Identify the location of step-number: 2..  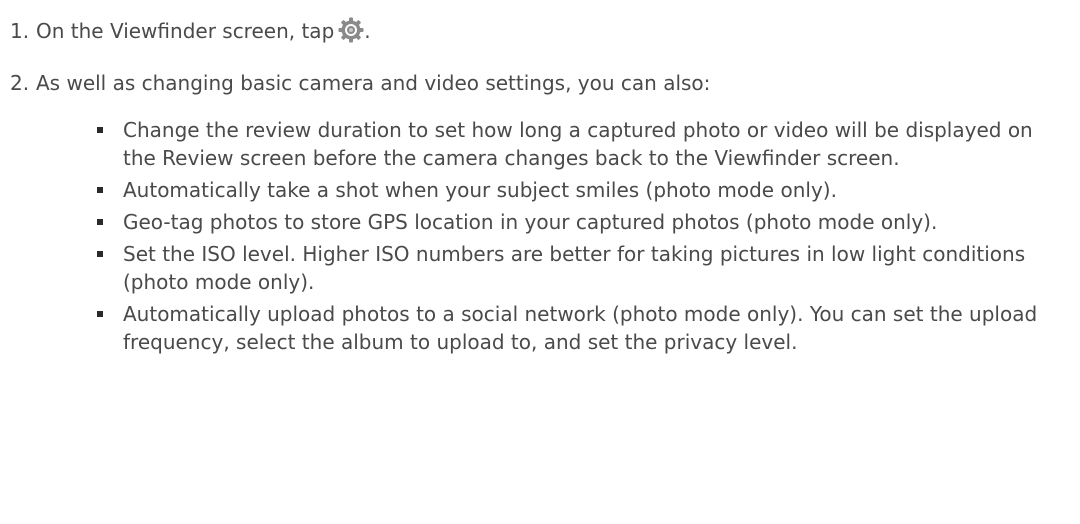
(20, 83).